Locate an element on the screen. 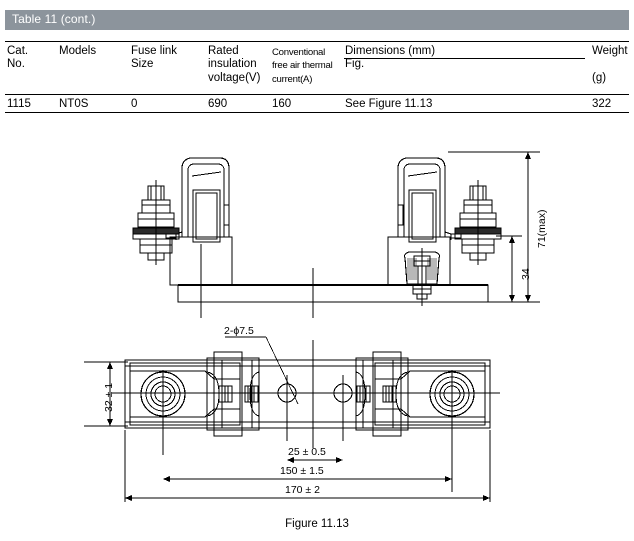 The height and width of the screenshot is (541, 634). dim-label-height-mid: 34 is located at coordinates (526, 274).